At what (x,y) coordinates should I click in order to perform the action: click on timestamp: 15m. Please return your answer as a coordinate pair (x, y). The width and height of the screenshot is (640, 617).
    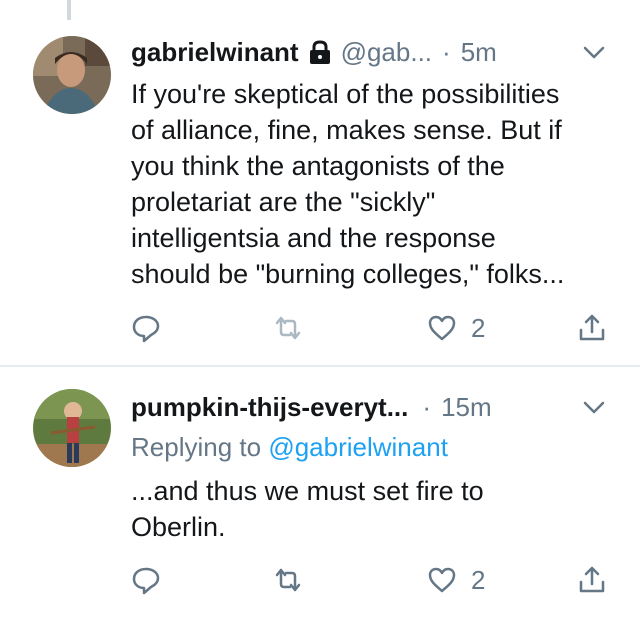
    Looking at the image, I should click on (466, 407).